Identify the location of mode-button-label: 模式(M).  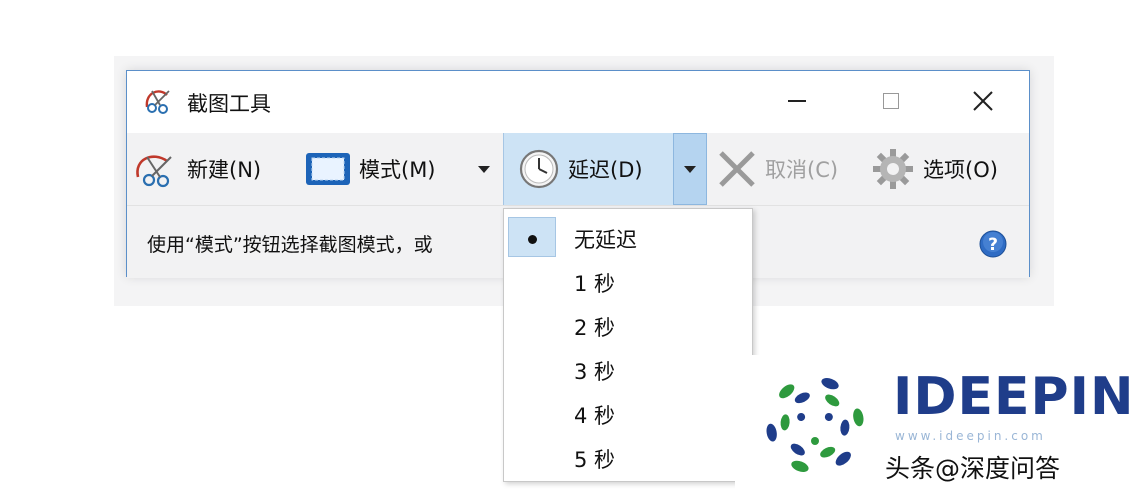
(397, 170).